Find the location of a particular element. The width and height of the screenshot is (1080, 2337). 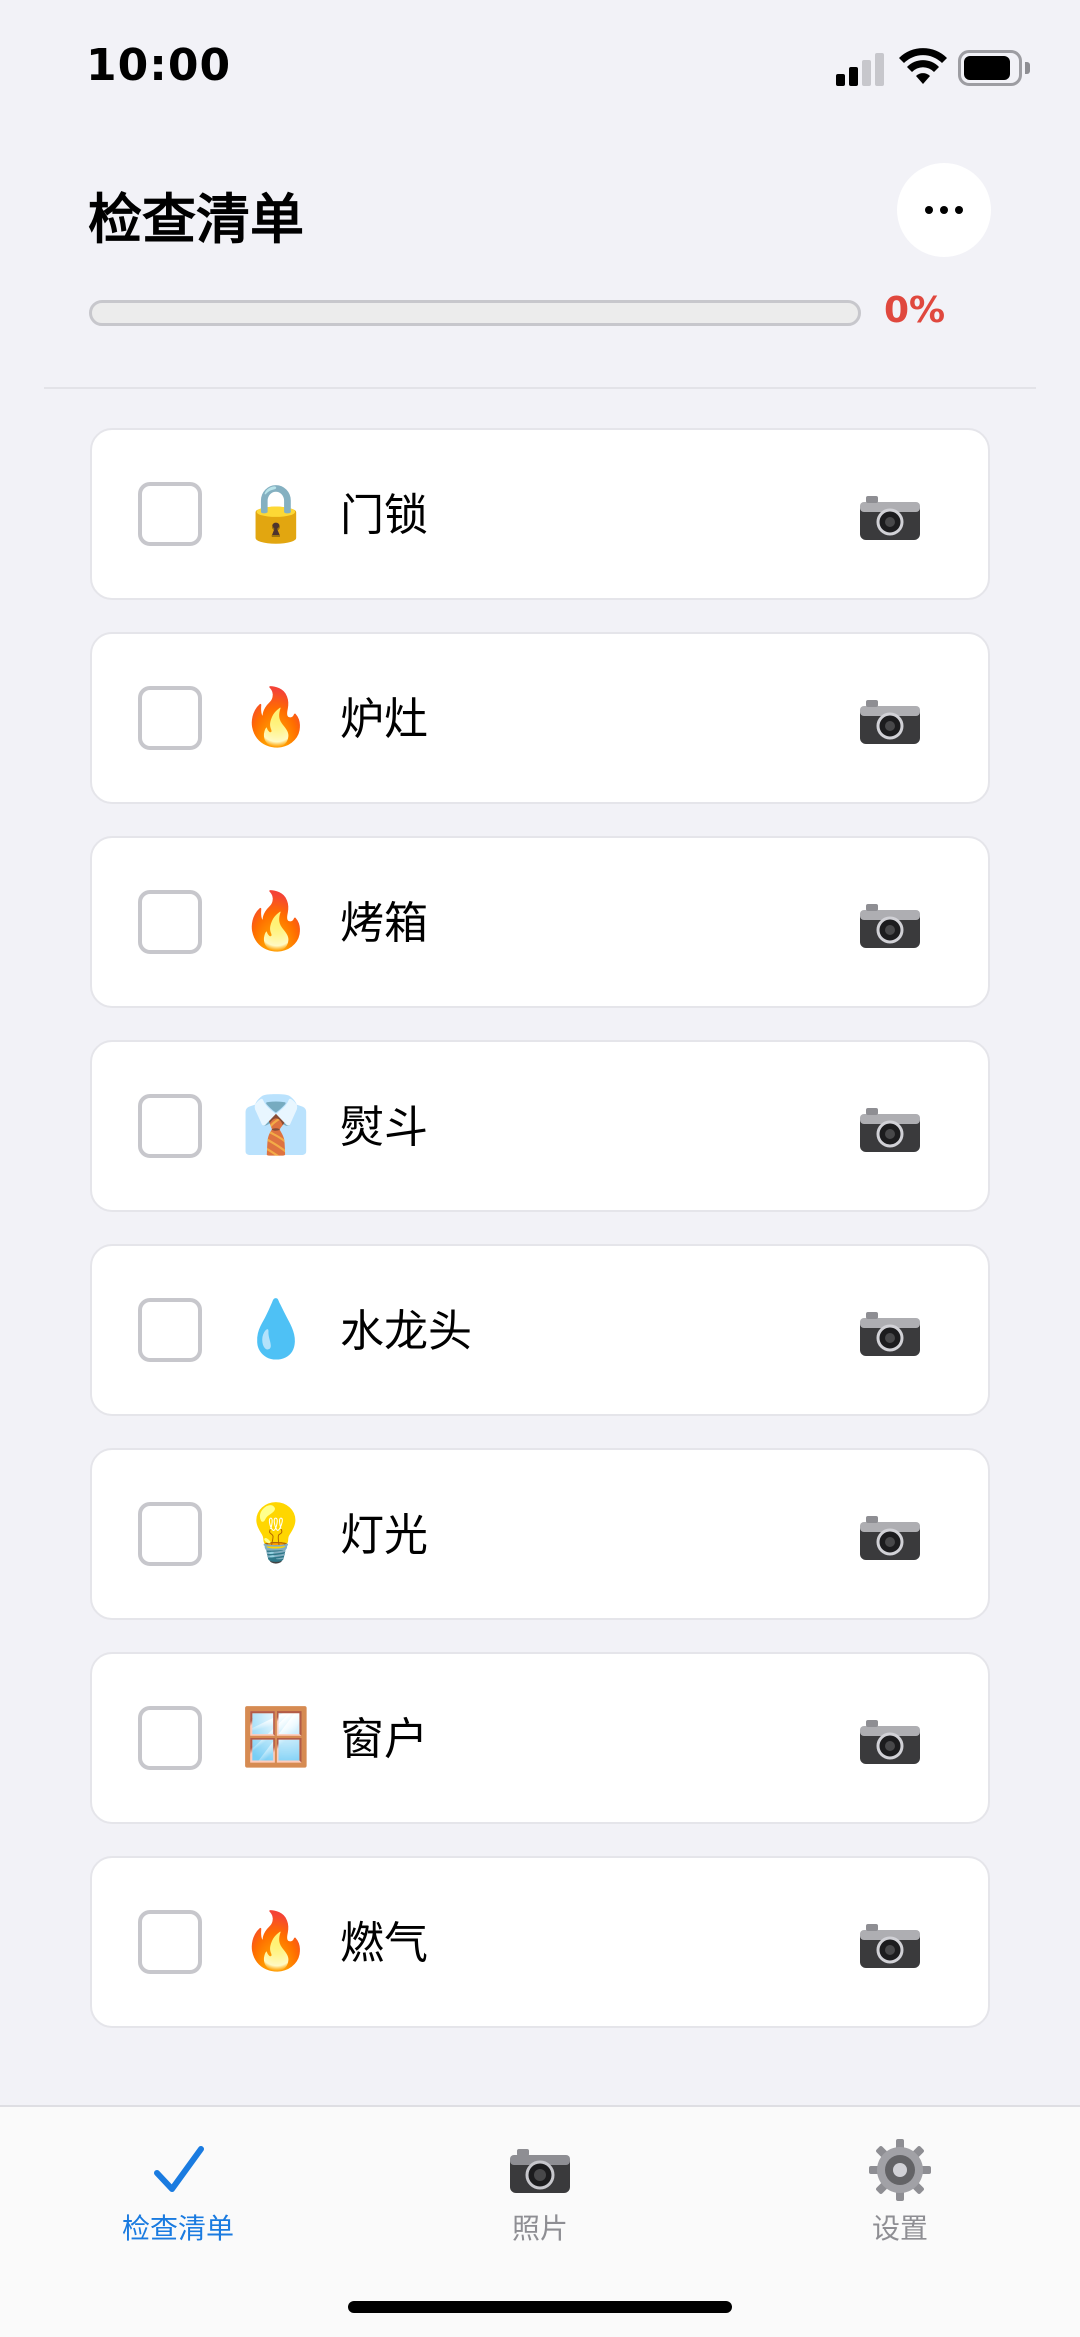

status-time: 10:00 is located at coordinates (159, 65).